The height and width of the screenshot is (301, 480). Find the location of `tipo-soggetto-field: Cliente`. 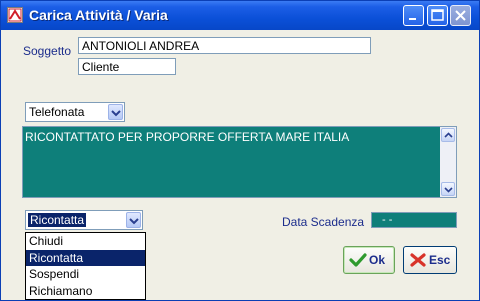

tipo-soggetto-field: Cliente is located at coordinates (127, 66).